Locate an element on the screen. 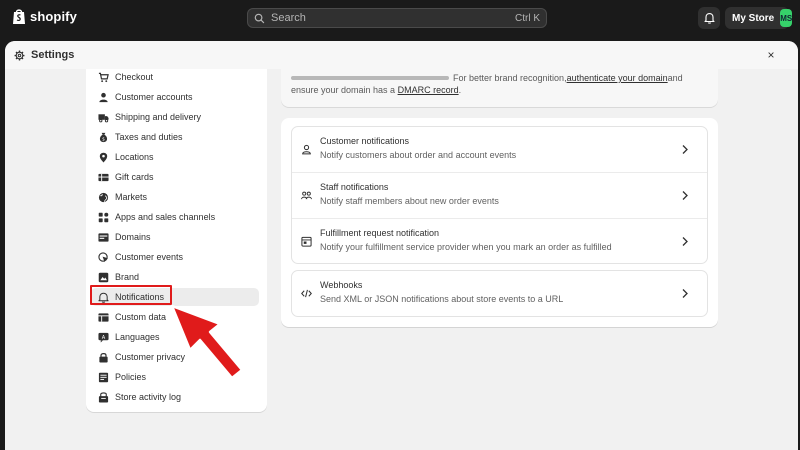 The height and width of the screenshot is (450, 800). sidebar-item-activity-log: Store activity log is located at coordinates (175, 397).